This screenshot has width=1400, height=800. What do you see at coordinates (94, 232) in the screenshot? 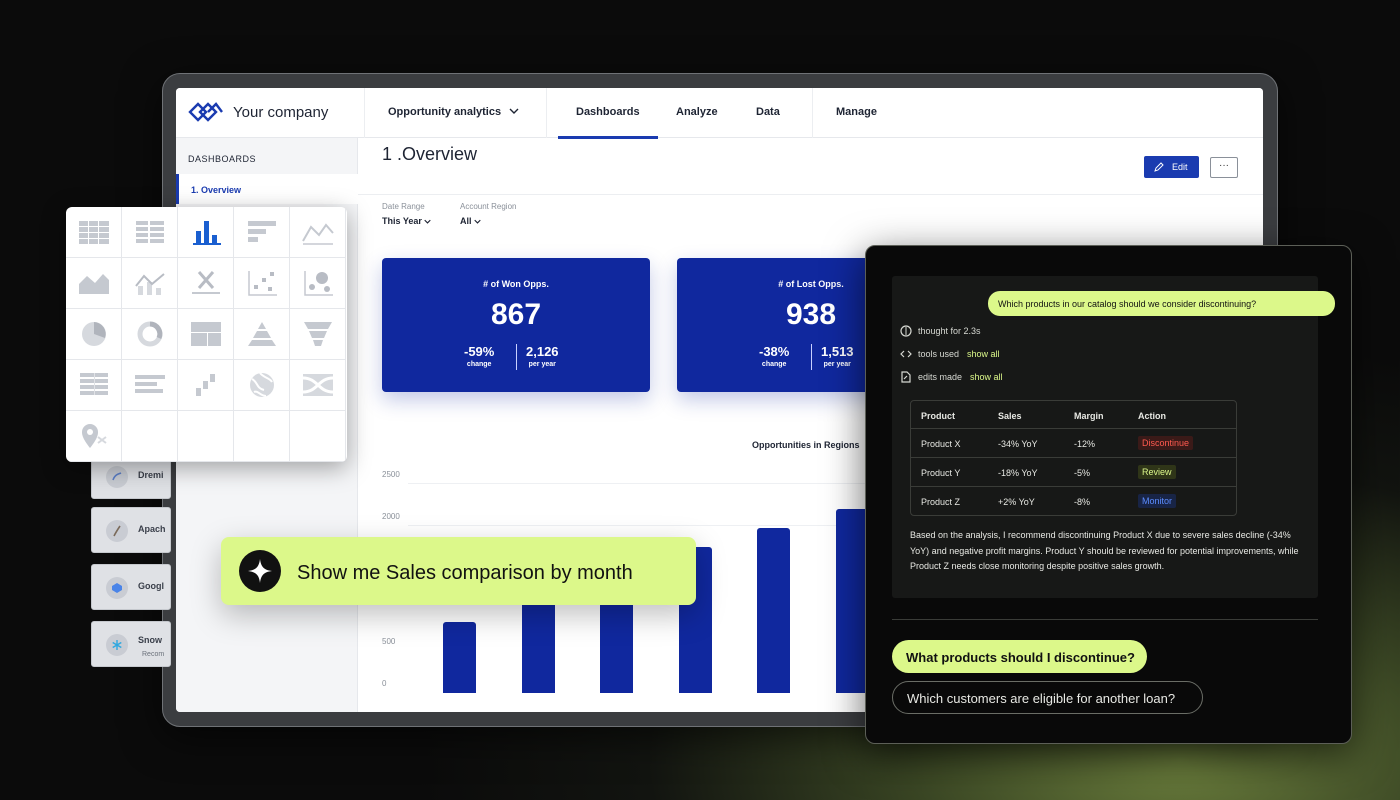
I see `table-icon` at bounding box center [94, 232].